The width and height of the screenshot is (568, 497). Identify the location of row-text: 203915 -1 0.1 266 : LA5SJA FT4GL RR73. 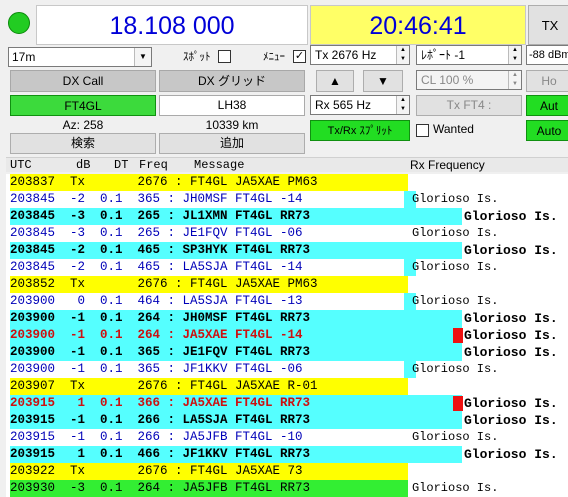
(160, 420).